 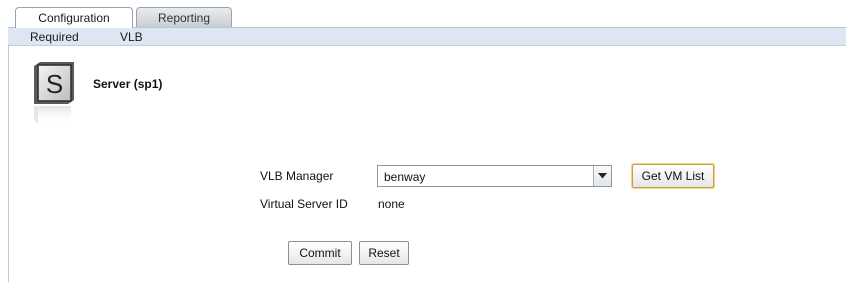 I want to click on virtual-server-id-label: Virtual Server ID, so click(x=304, y=204).